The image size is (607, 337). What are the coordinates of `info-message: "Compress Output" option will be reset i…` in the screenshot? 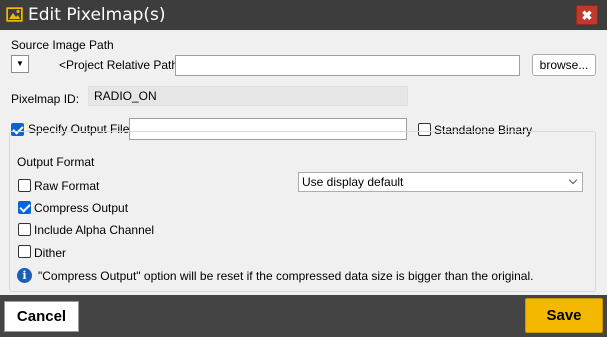 It's located at (286, 276).